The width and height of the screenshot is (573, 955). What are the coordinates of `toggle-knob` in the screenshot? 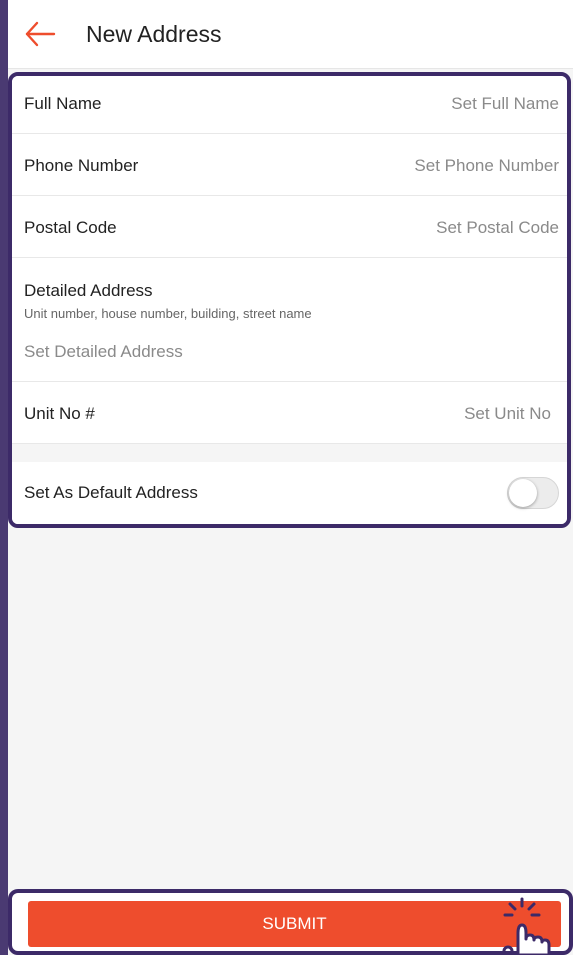 It's located at (523, 493).